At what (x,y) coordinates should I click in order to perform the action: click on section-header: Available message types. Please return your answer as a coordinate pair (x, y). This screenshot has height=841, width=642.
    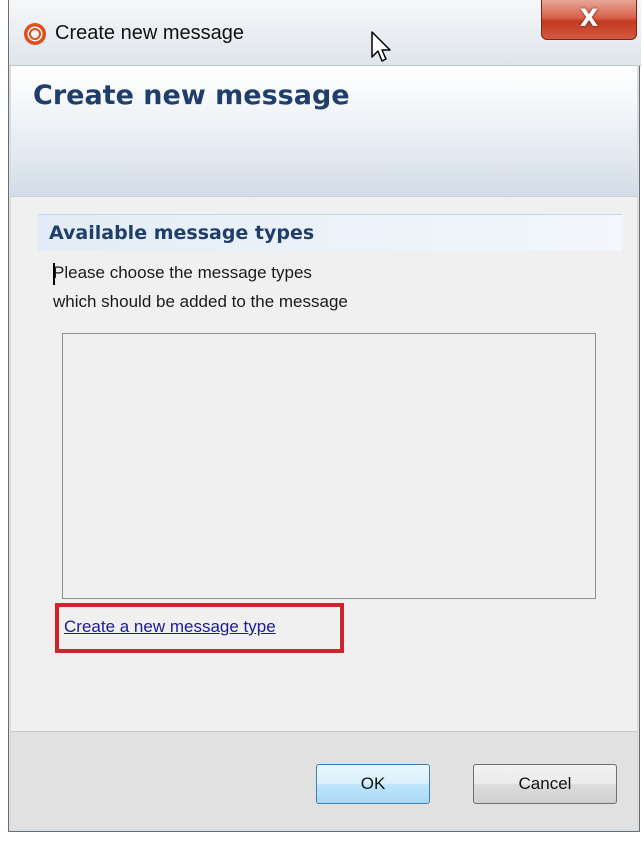
    Looking at the image, I should click on (330, 232).